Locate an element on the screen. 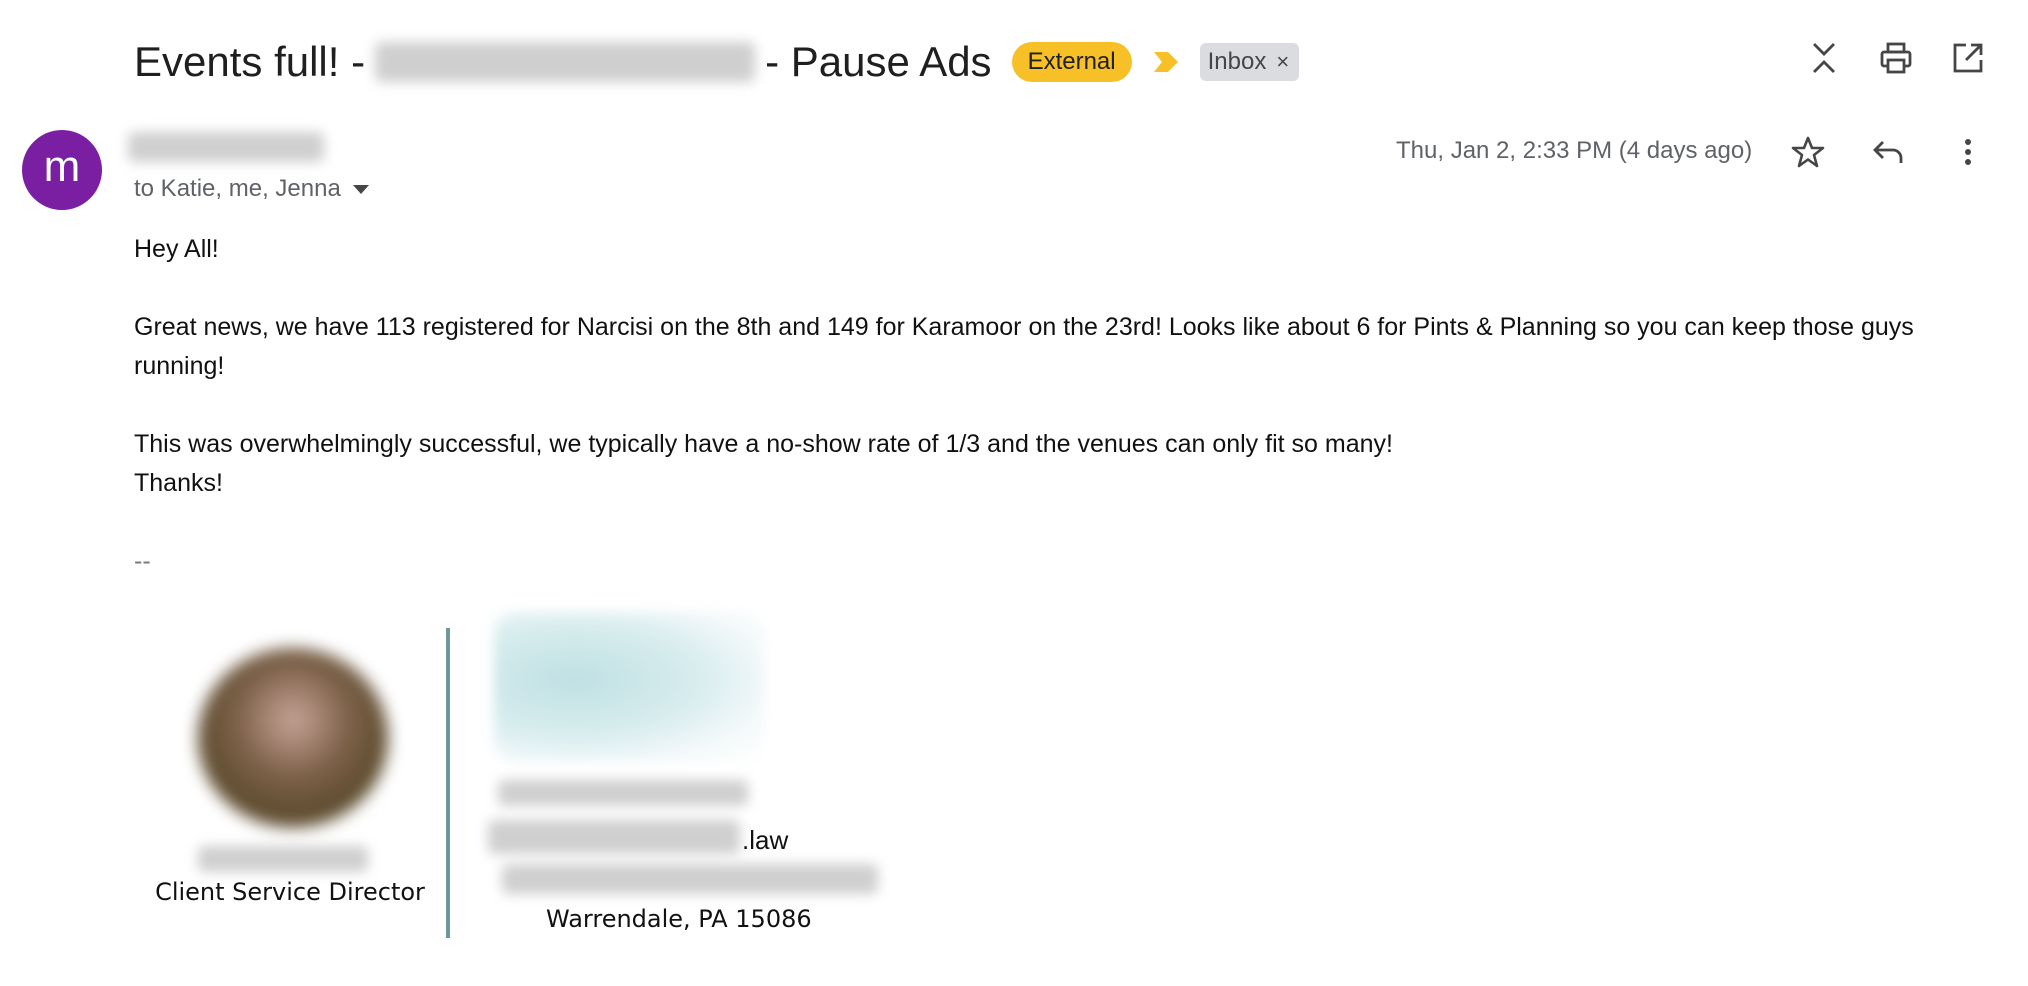 This screenshot has width=2028, height=986. redacted-email-prefix is located at coordinates (614, 837).